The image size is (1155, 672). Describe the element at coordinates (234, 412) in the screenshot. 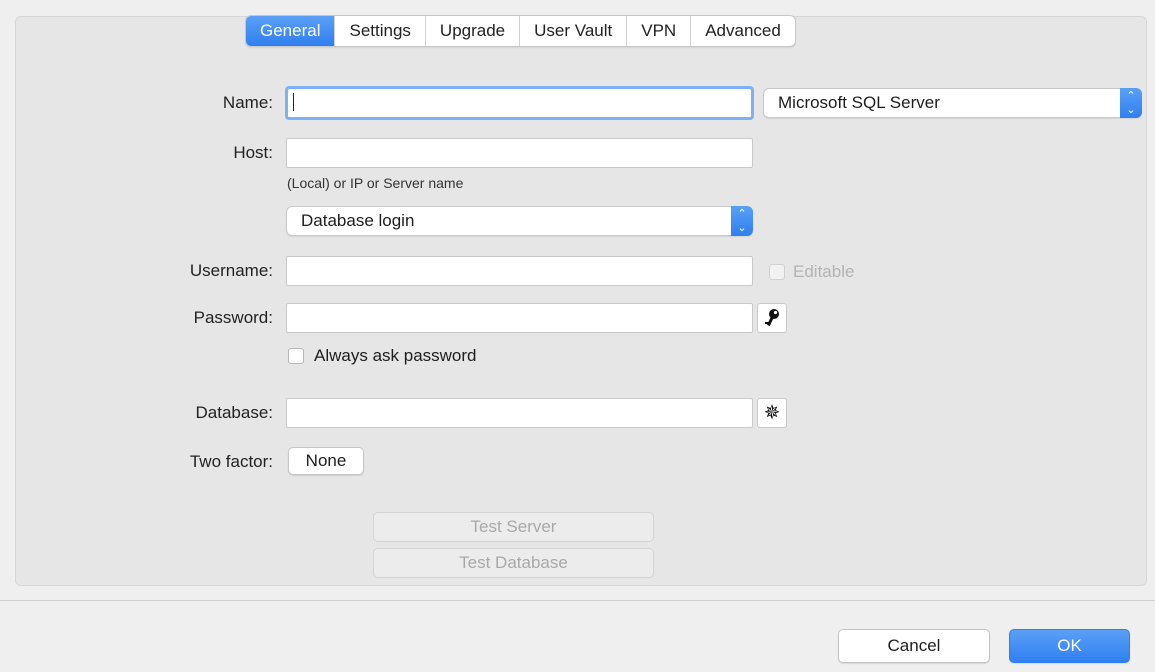

I see `database-label: Database:` at that location.